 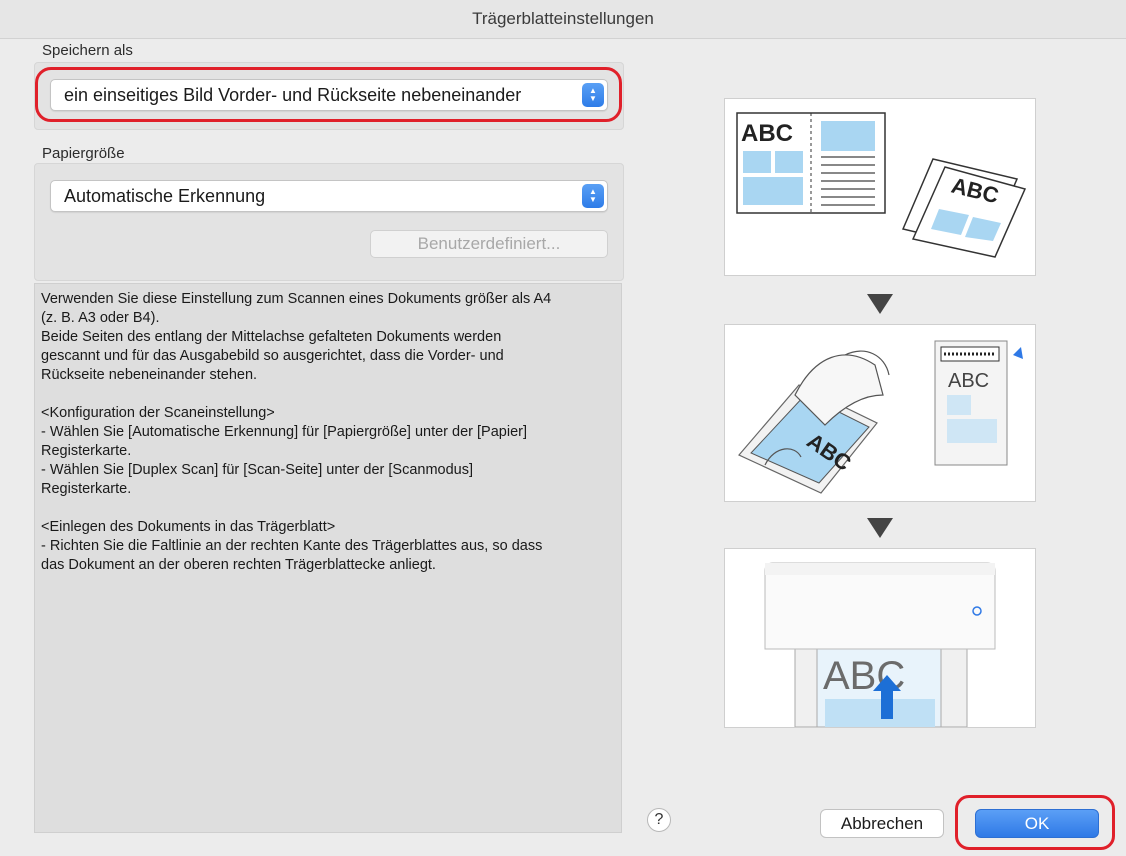 What do you see at coordinates (880, 644) in the screenshot?
I see `scanner-illustration: ABC` at bounding box center [880, 644].